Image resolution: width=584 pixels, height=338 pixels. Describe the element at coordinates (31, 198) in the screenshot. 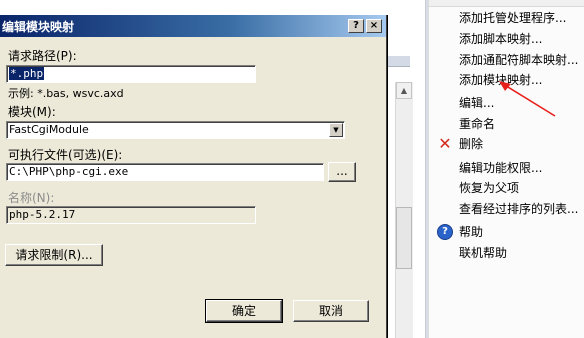

I see `name-label: 名称(N):` at that location.